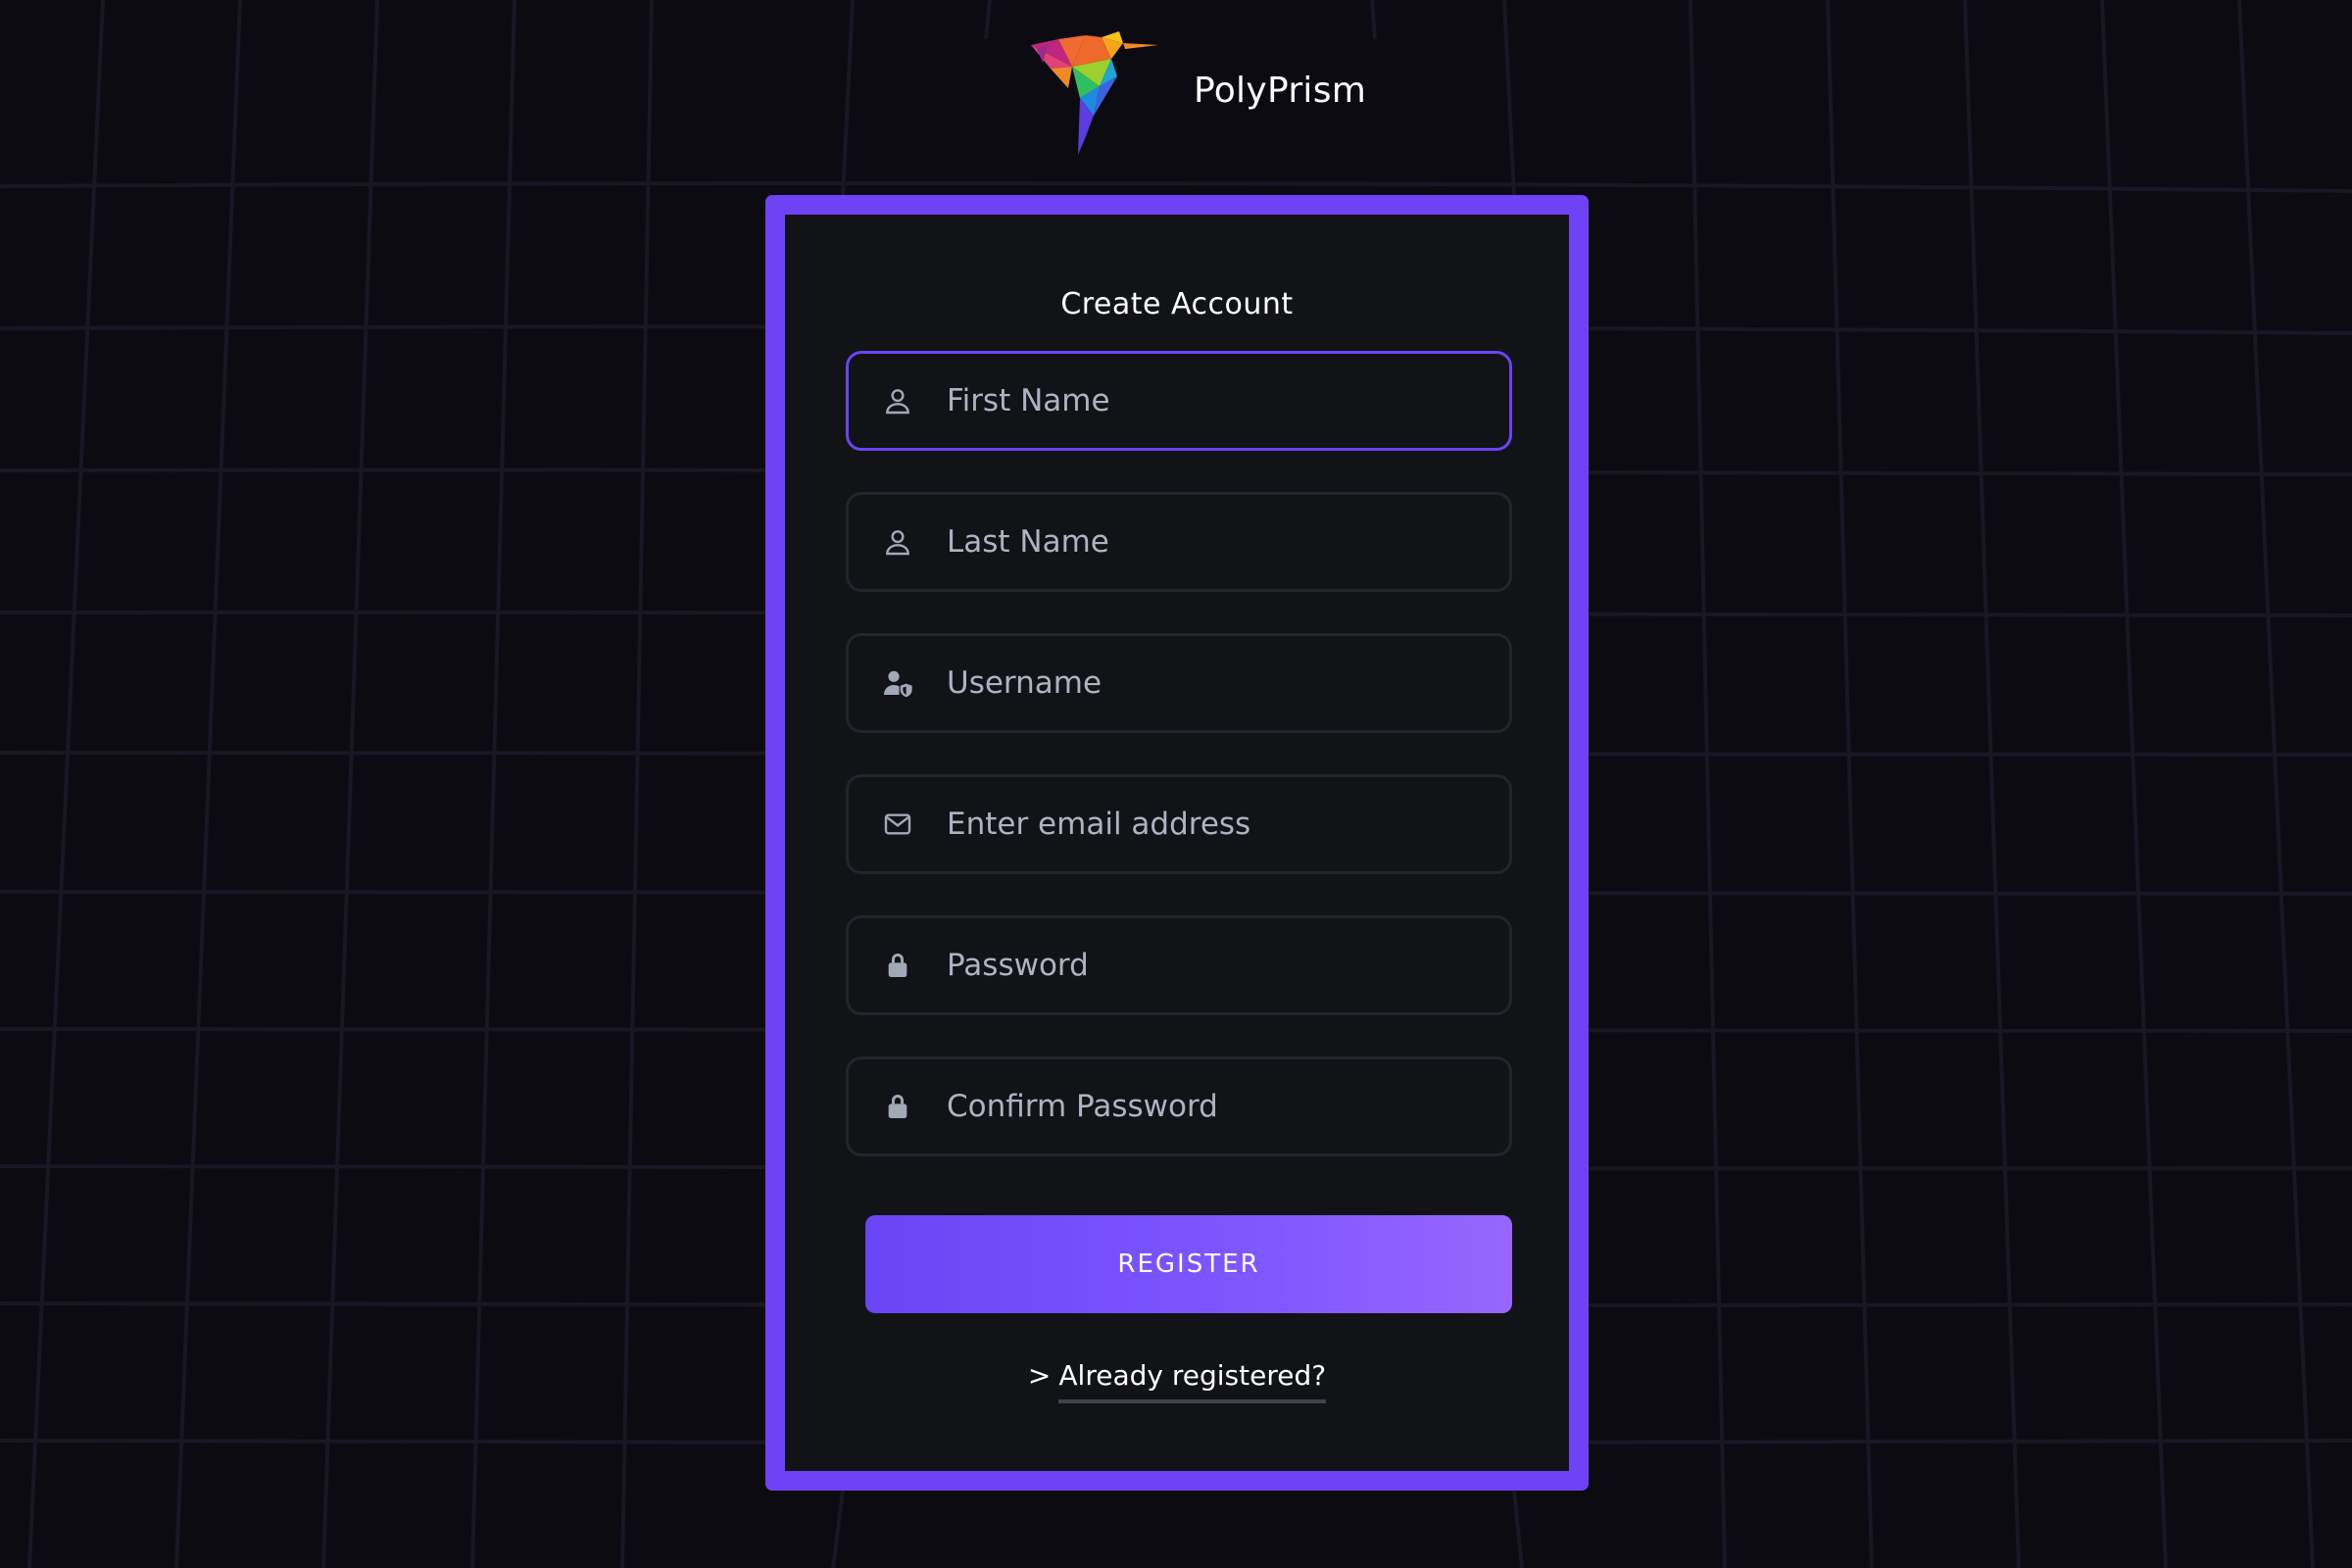 This screenshot has width=2352, height=1568. I want to click on brand-header: PolyPrism, so click(1197, 93).